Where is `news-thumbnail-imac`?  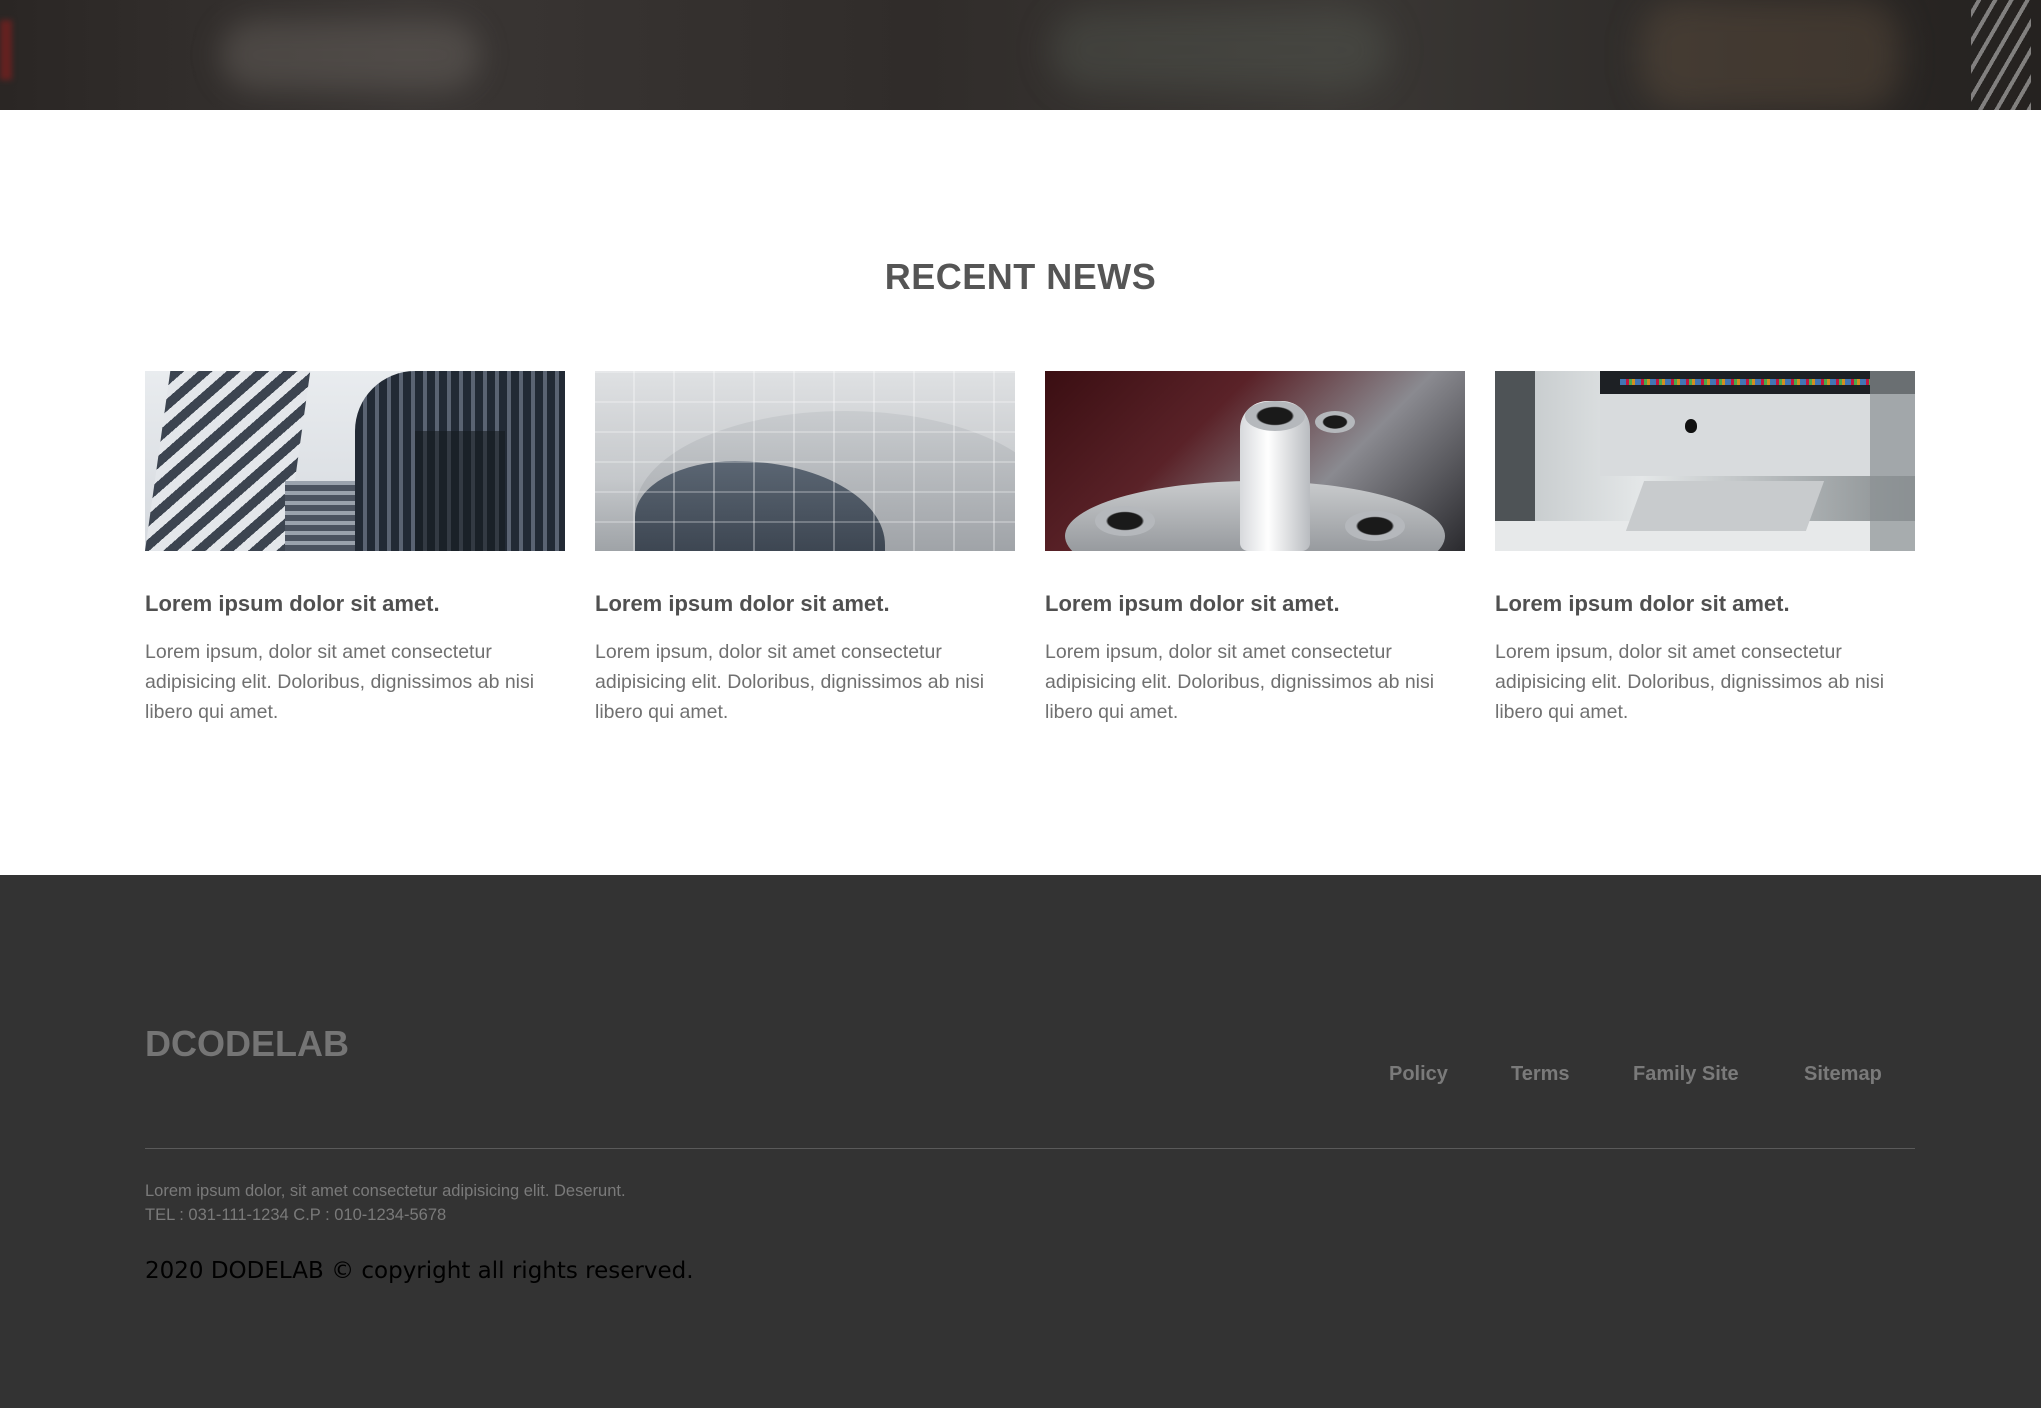 news-thumbnail-imac is located at coordinates (1705, 461).